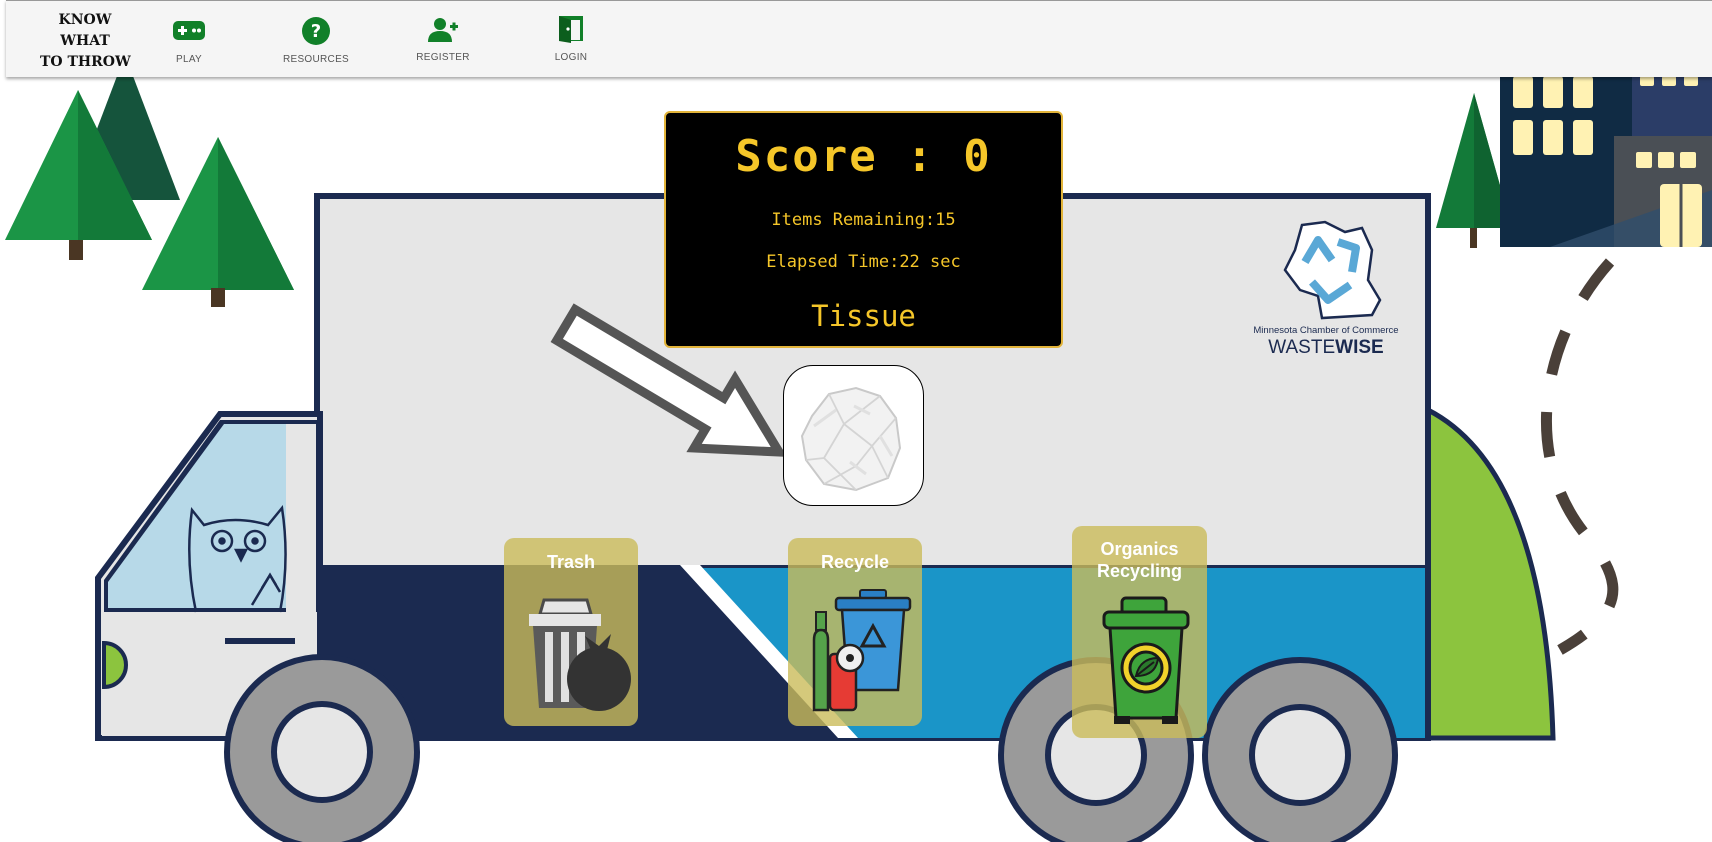  I want to click on elapsed-time-value: 22 sec, so click(930, 262).